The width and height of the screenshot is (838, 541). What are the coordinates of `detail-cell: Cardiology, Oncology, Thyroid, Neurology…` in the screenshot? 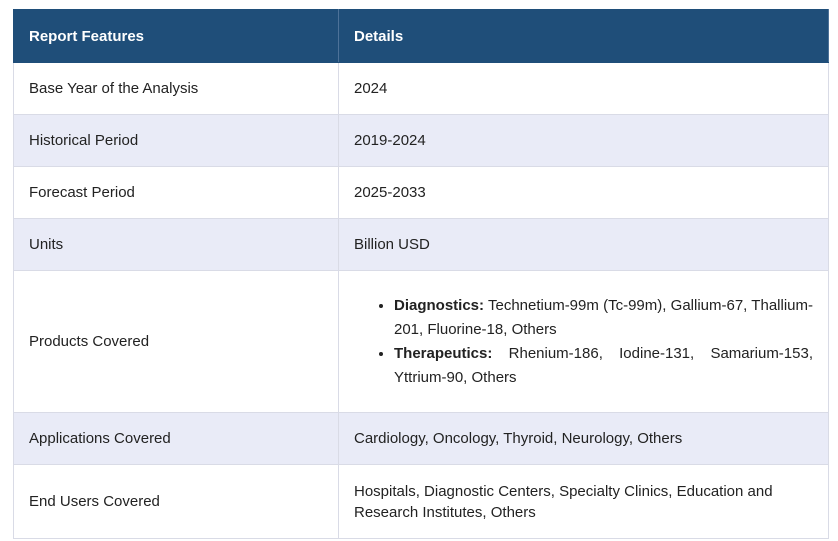 It's located at (583, 438).